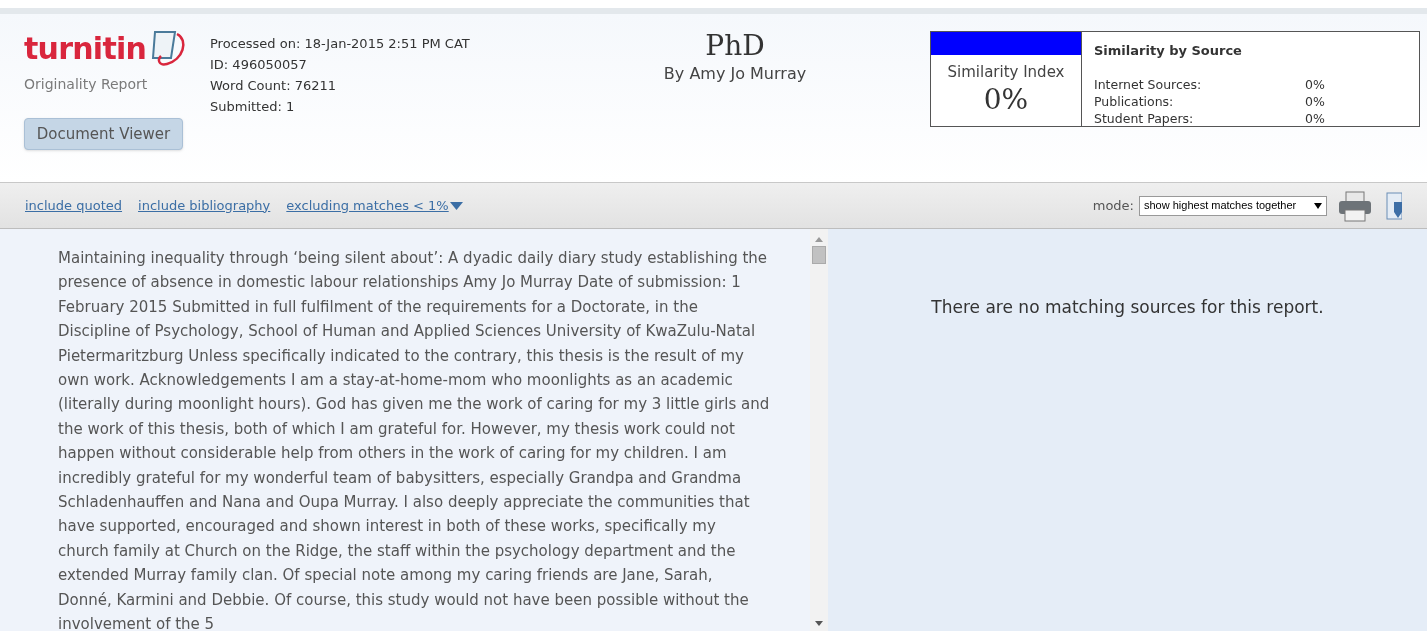  What do you see at coordinates (1113, 205) in the screenshot?
I see `mode-label: mode:` at bounding box center [1113, 205].